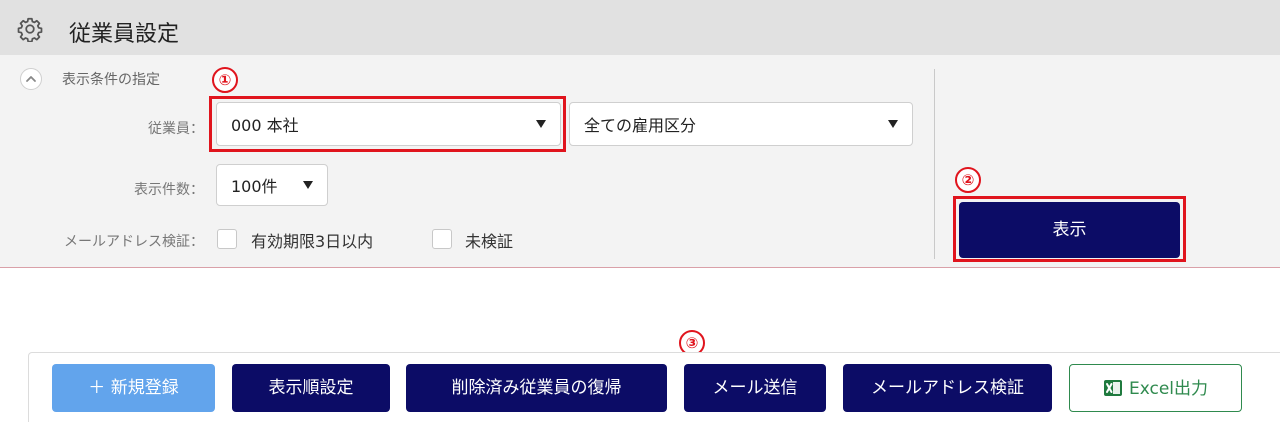  What do you see at coordinates (1112, 388) in the screenshot?
I see `excel-icon` at bounding box center [1112, 388].